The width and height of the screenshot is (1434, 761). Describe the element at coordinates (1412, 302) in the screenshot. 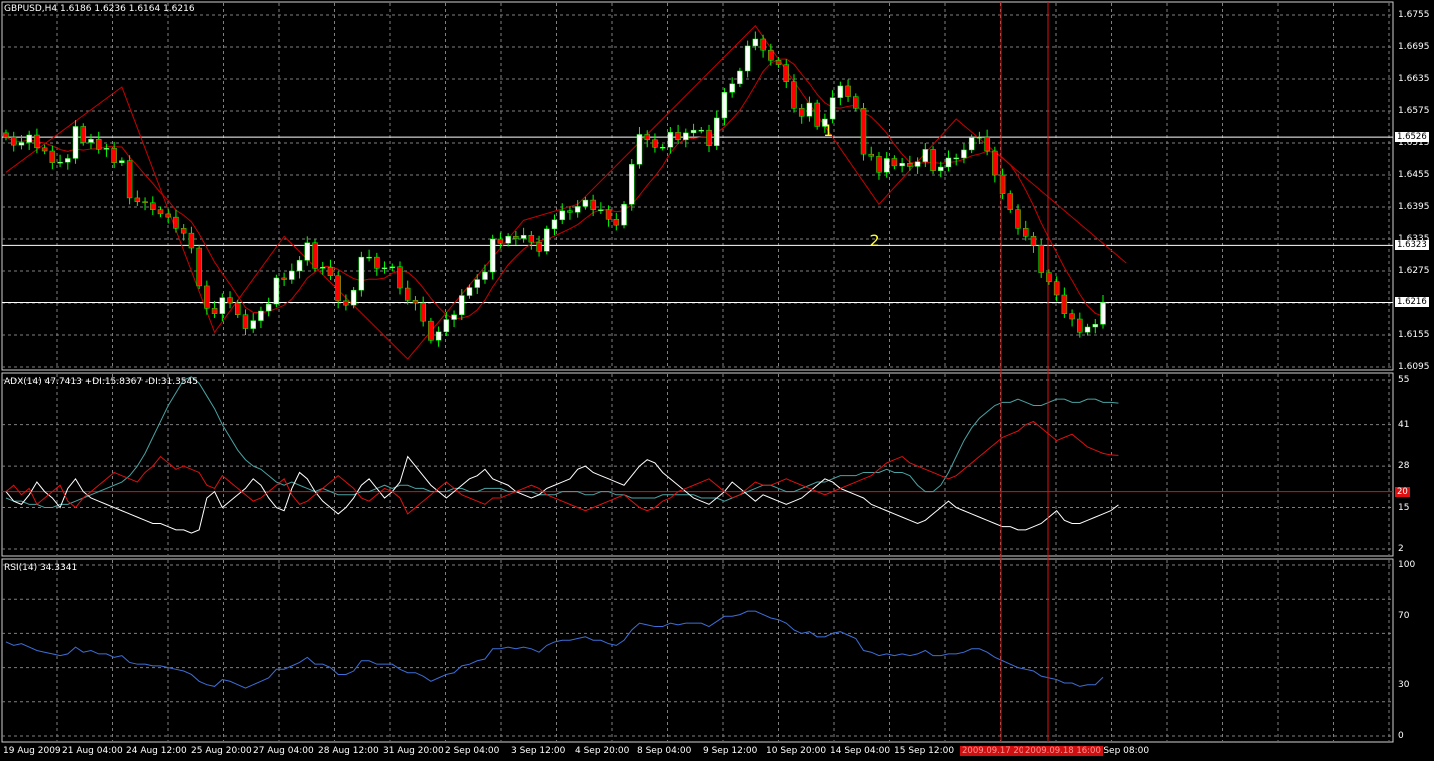

I see `price-tag: 1.6216` at that location.